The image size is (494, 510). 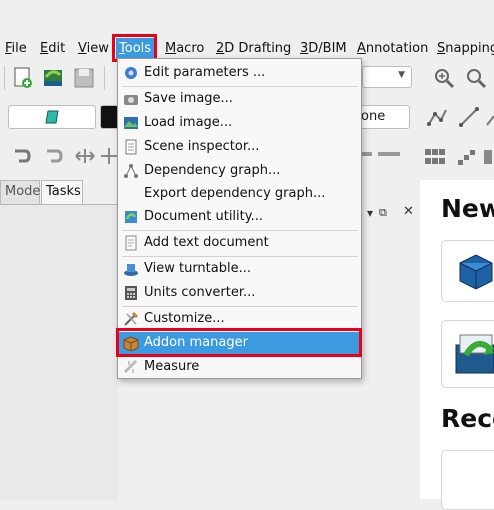 What do you see at coordinates (104, 78) in the screenshot?
I see `toolbar-separator` at bounding box center [104, 78].